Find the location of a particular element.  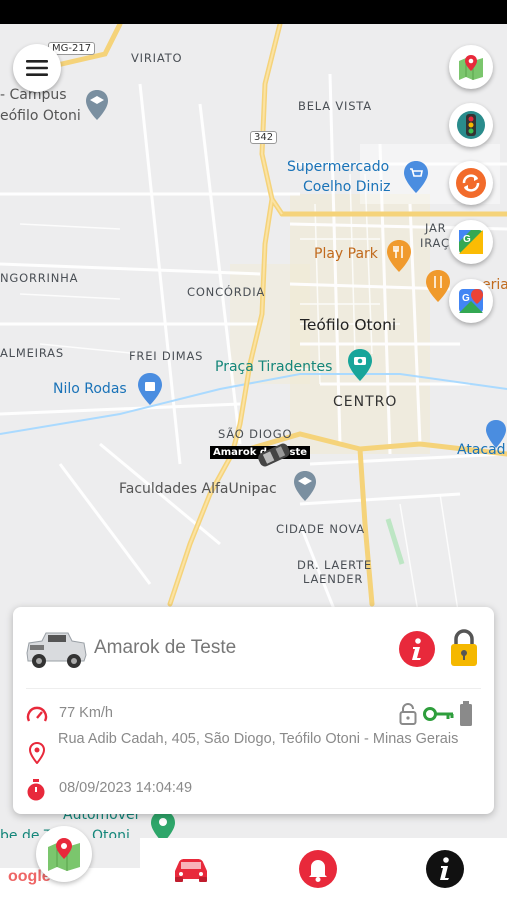

google-maps-button: G is located at coordinates (471, 242).